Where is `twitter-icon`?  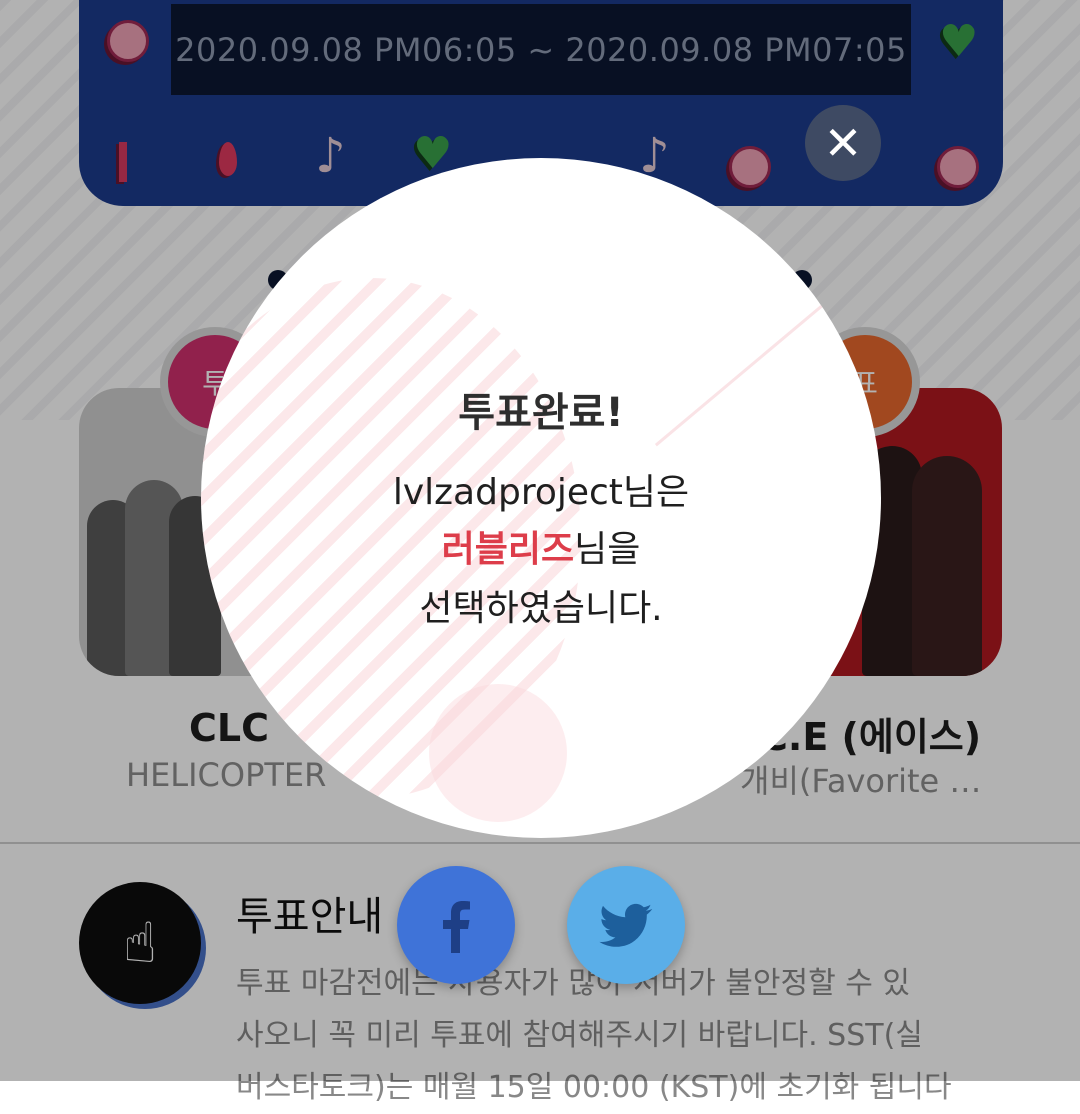 twitter-icon is located at coordinates (626, 925).